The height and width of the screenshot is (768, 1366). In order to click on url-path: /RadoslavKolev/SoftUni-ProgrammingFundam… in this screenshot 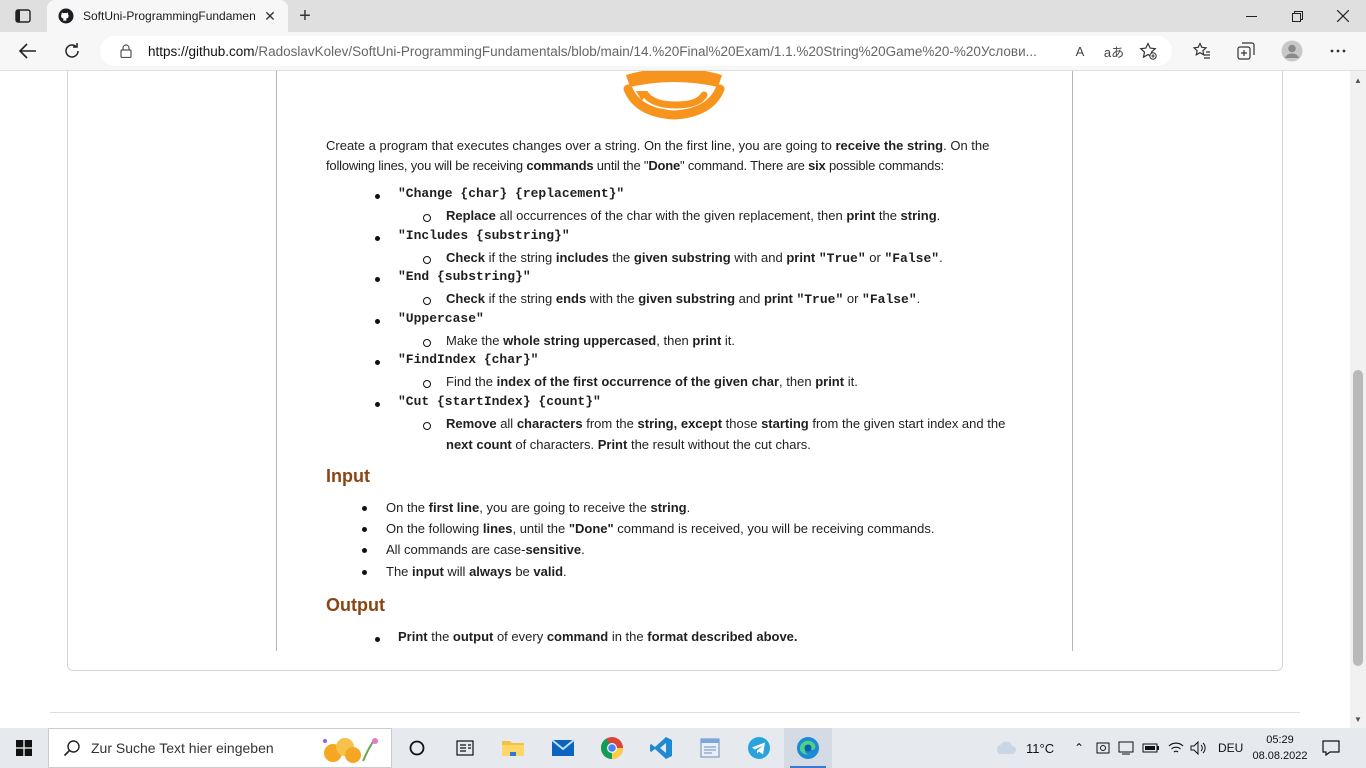, I will do `click(645, 51)`.